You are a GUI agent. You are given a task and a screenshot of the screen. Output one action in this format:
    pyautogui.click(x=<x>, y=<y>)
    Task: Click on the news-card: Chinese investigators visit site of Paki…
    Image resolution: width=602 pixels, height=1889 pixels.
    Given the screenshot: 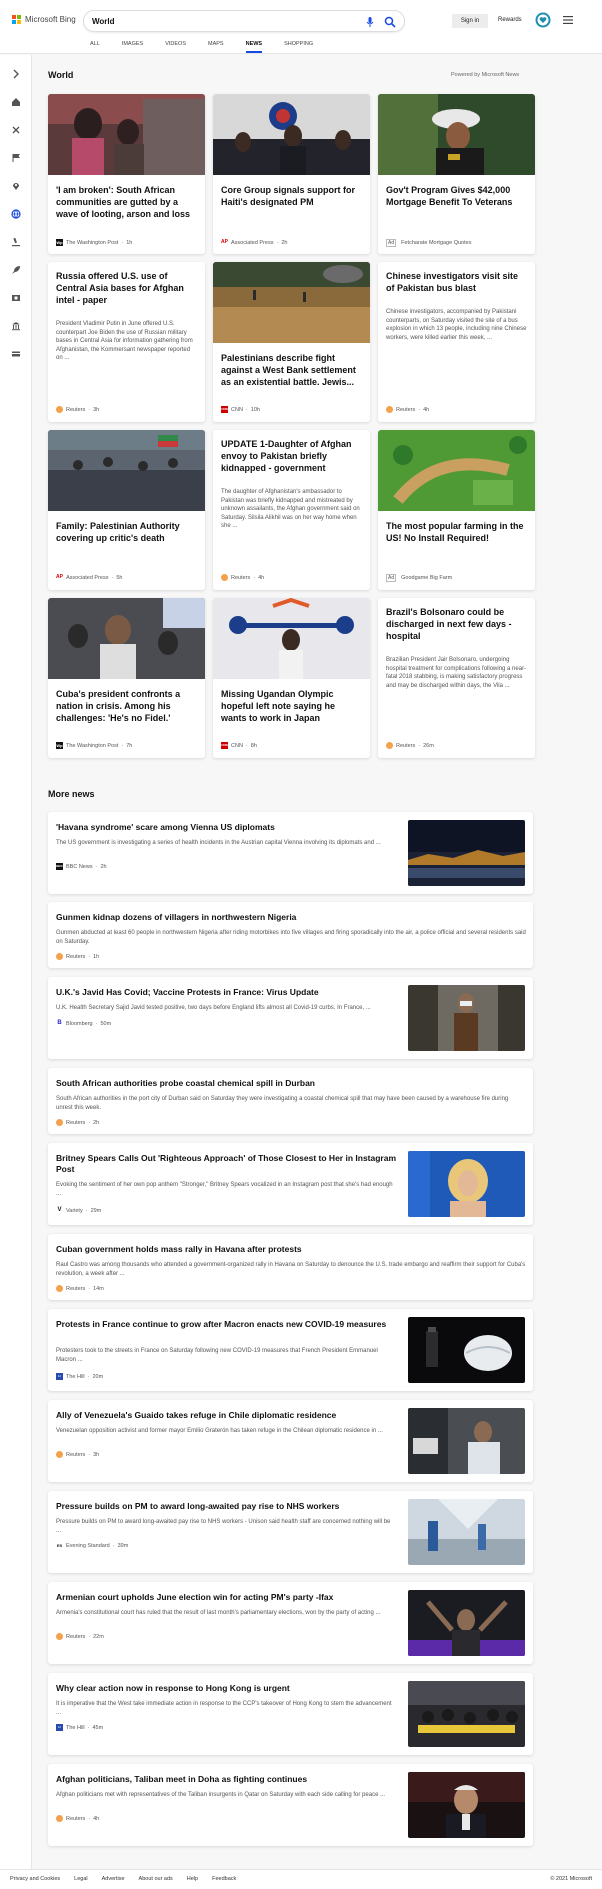 What is the action you would take?
    pyautogui.click(x=456, y=342)
    